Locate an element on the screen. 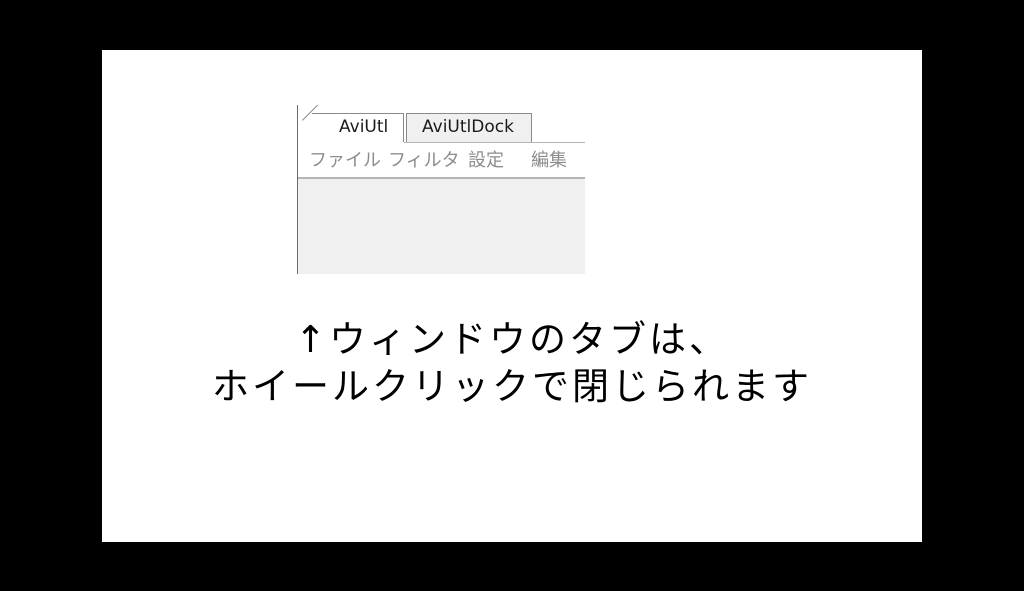 The height and width of the screenshot is (591, 1024). caption-line-1: ↑ウィンドウのタブは、 is located at coordinates (511, 339).